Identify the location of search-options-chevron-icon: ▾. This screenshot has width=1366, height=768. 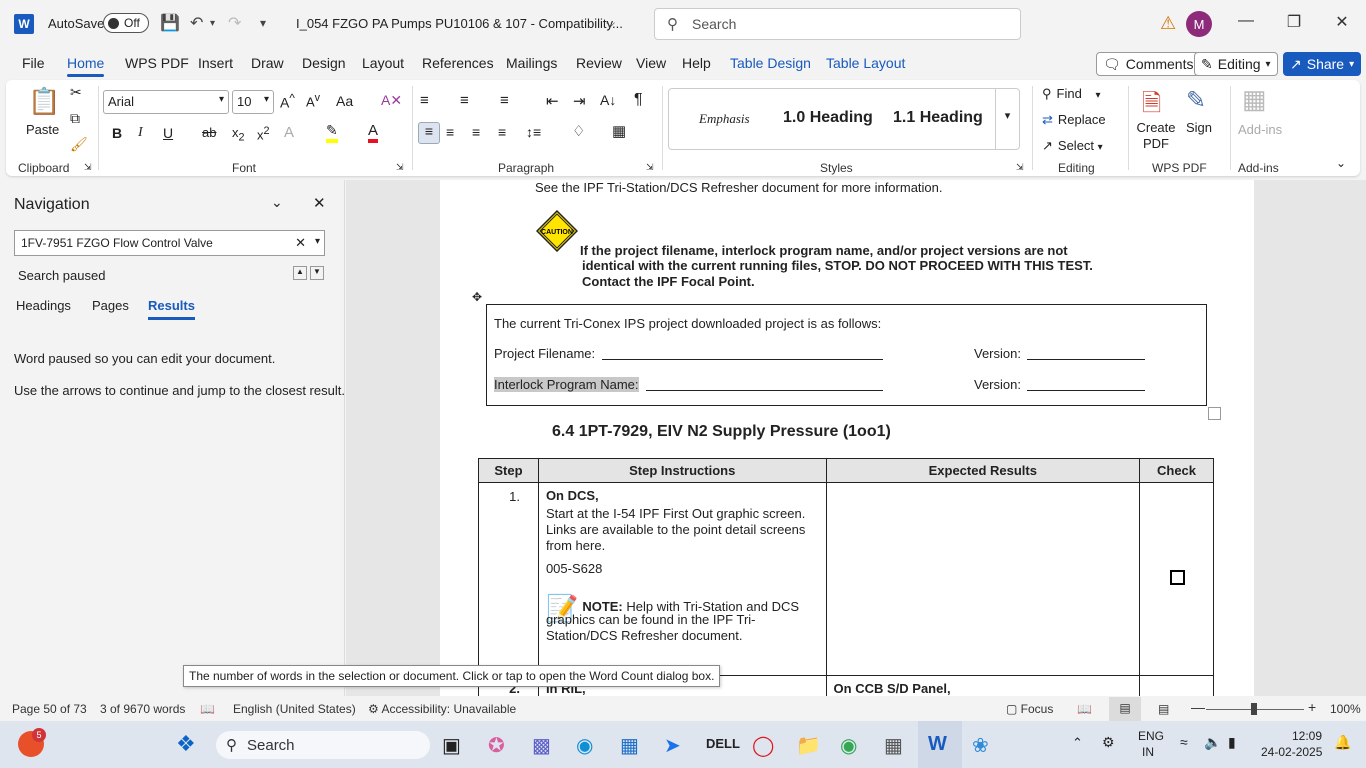
(317, 241).